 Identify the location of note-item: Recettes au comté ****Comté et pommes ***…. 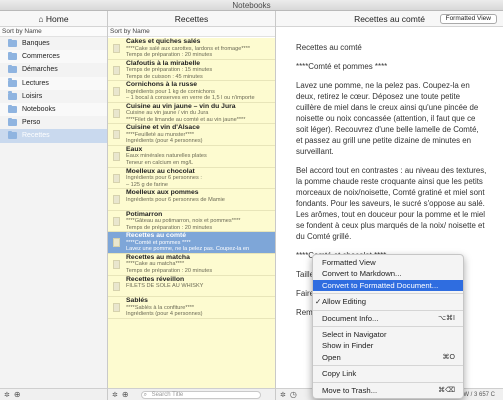
(191, 243).